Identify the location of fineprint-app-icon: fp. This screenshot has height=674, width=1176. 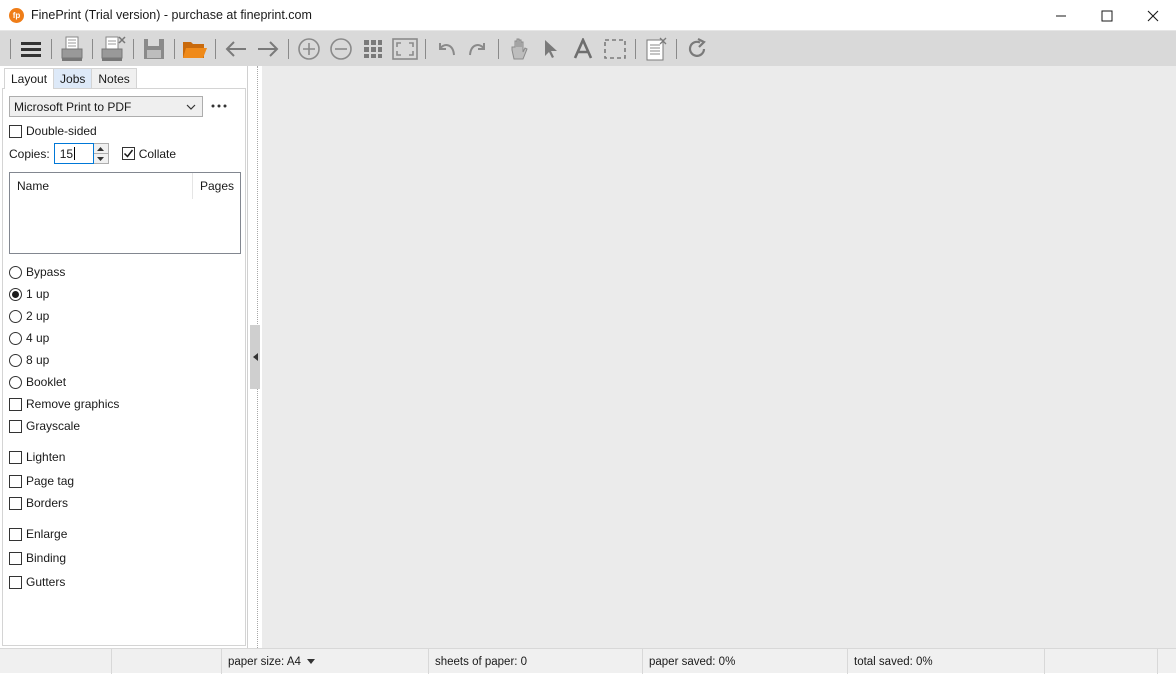
(16, 15).